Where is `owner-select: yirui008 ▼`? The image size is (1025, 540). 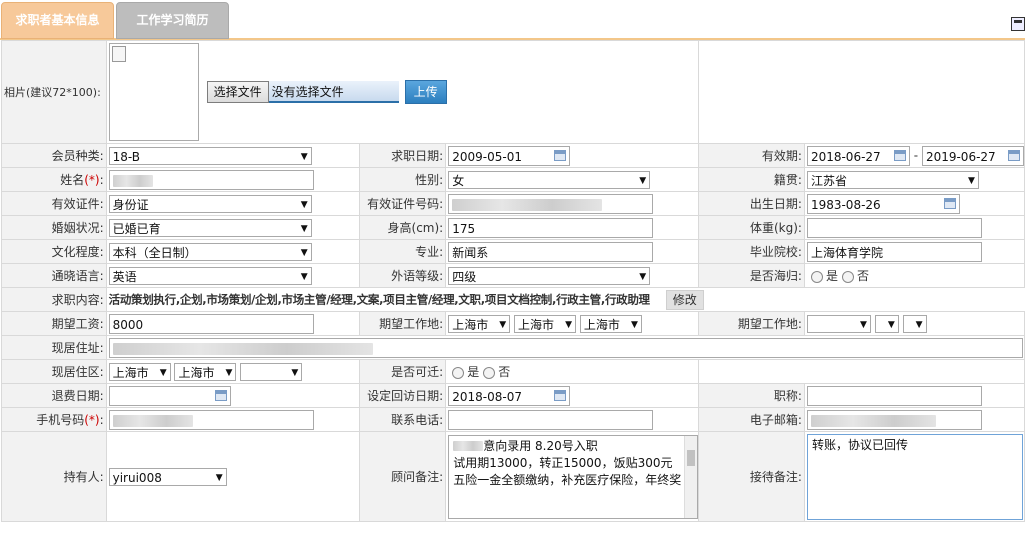
owner-select: yirui008 ▼ is located at coordinates (167, 476).